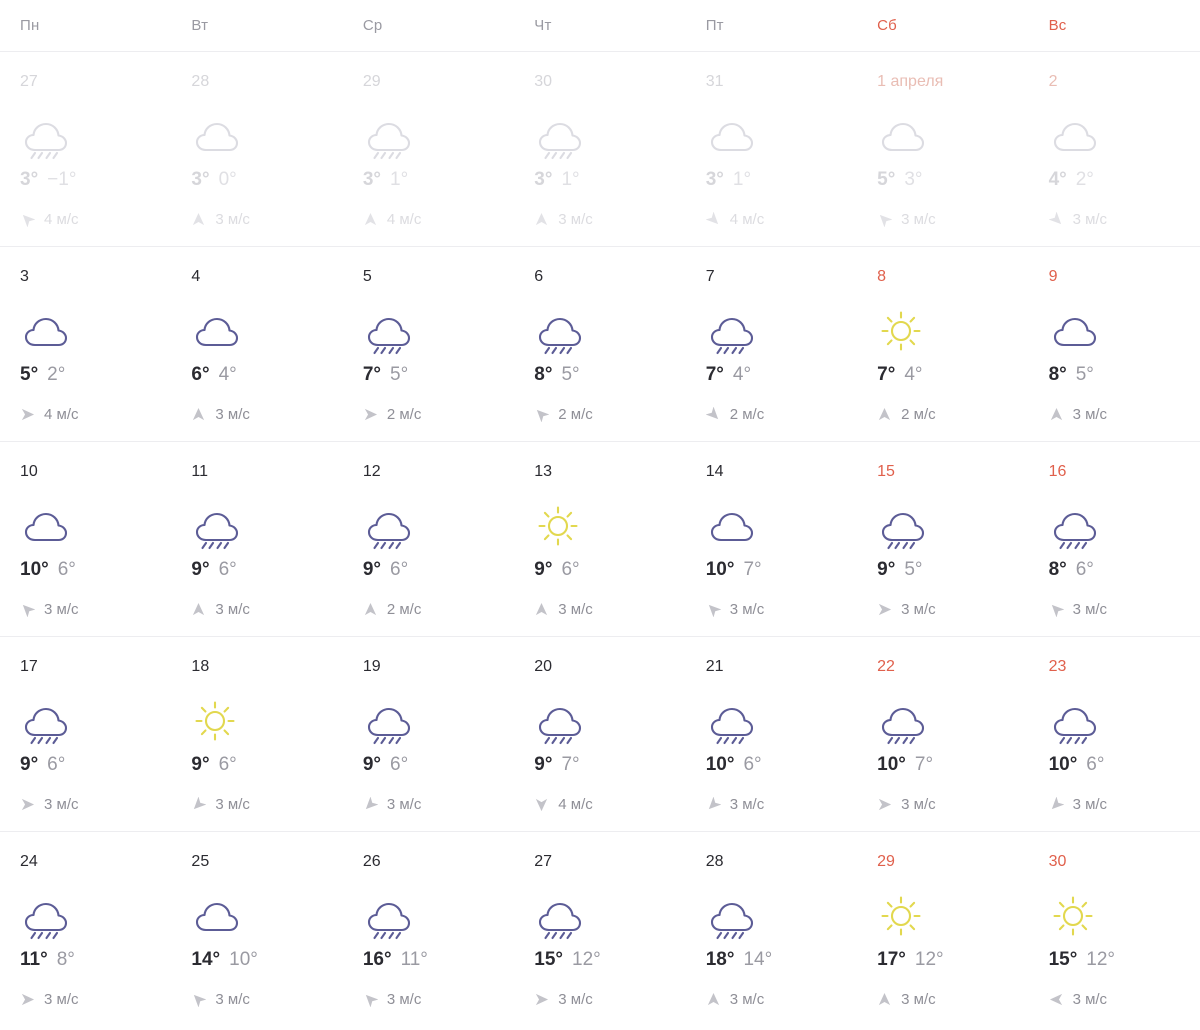 The image size is (1200, 1030). Describe the element at coordinates (771, 929) in the screenshot. I see `day-cell: 28 18° 14° 3 м/с` at that location.